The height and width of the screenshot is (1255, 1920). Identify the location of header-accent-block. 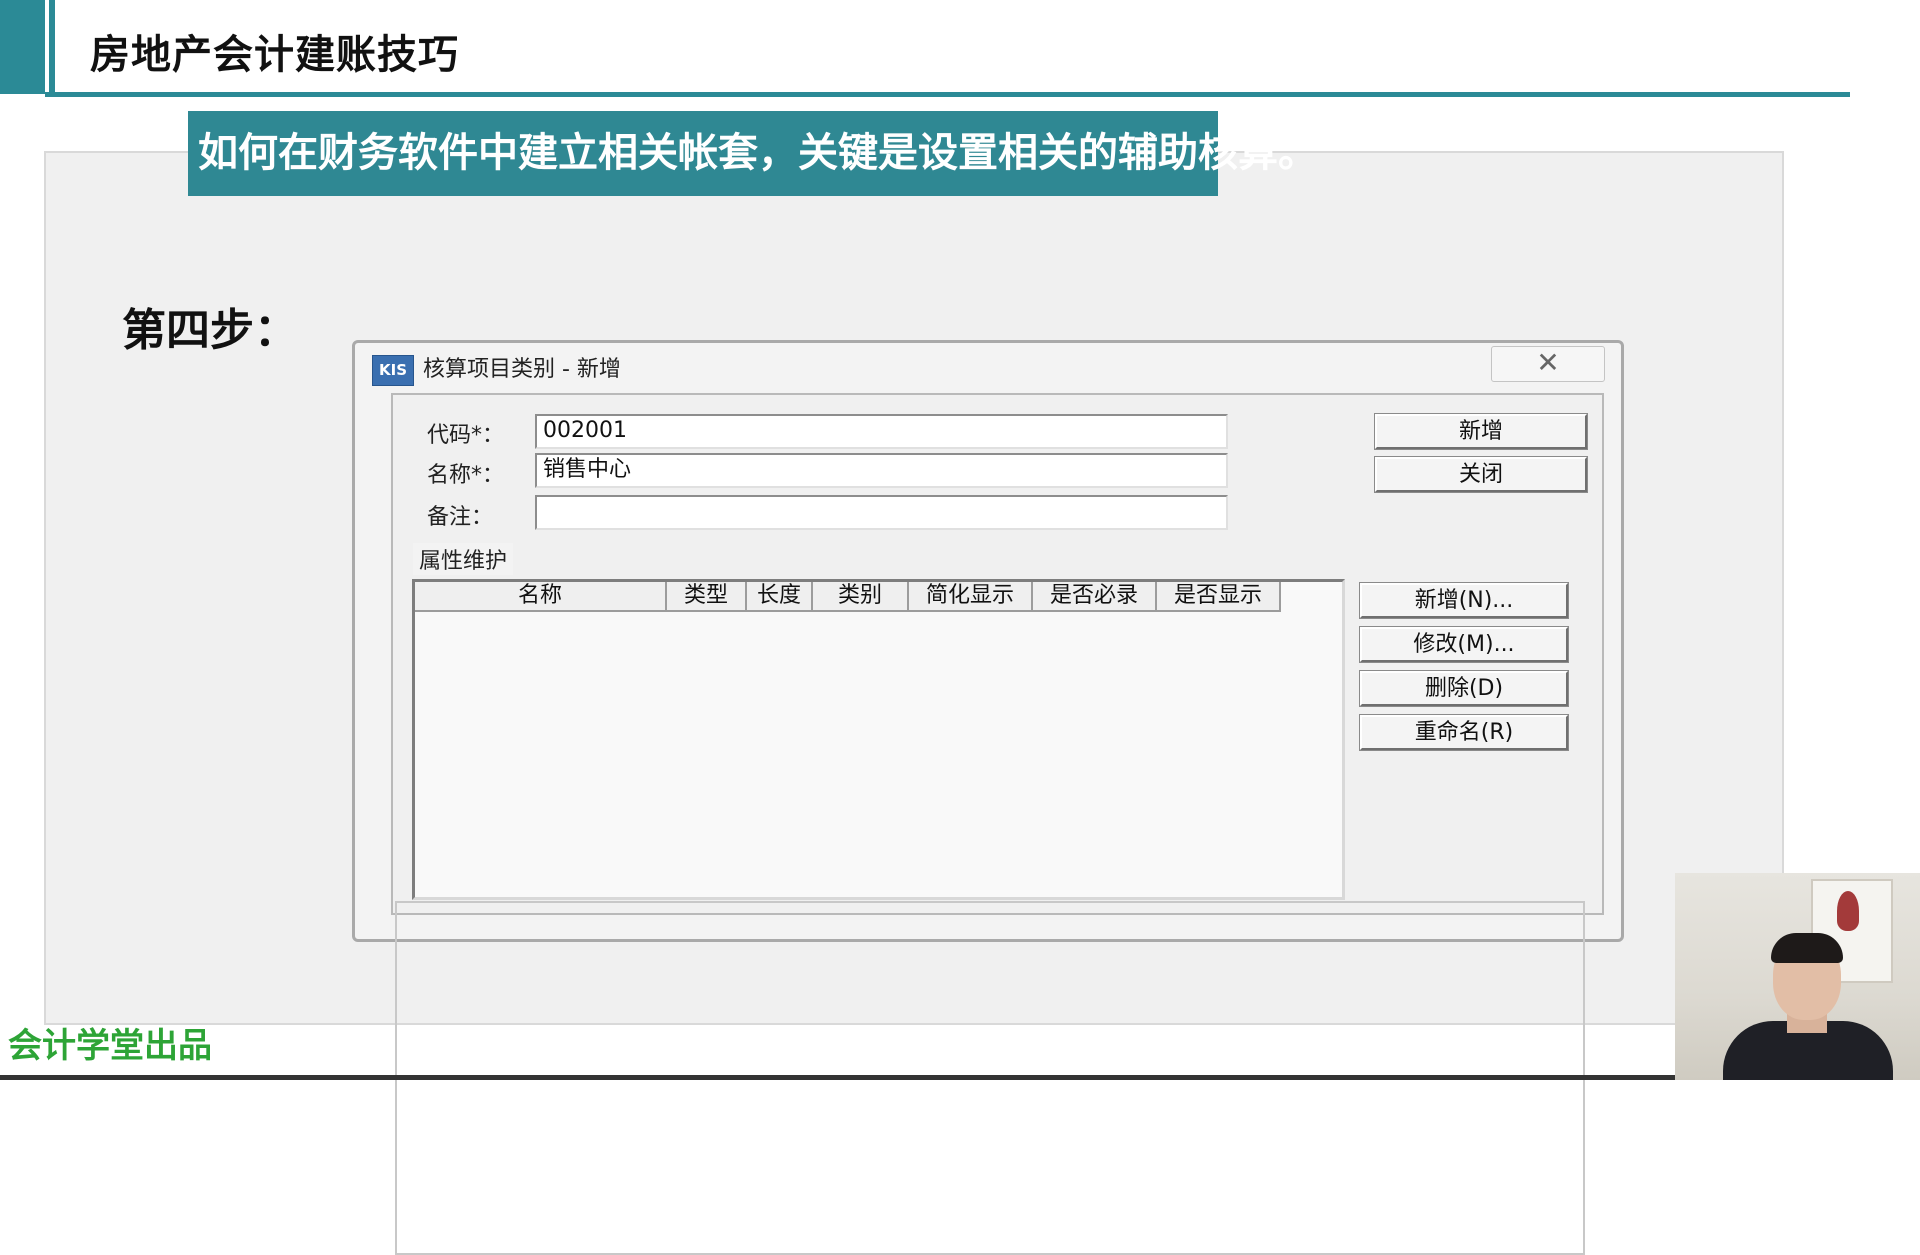
(22, 47).